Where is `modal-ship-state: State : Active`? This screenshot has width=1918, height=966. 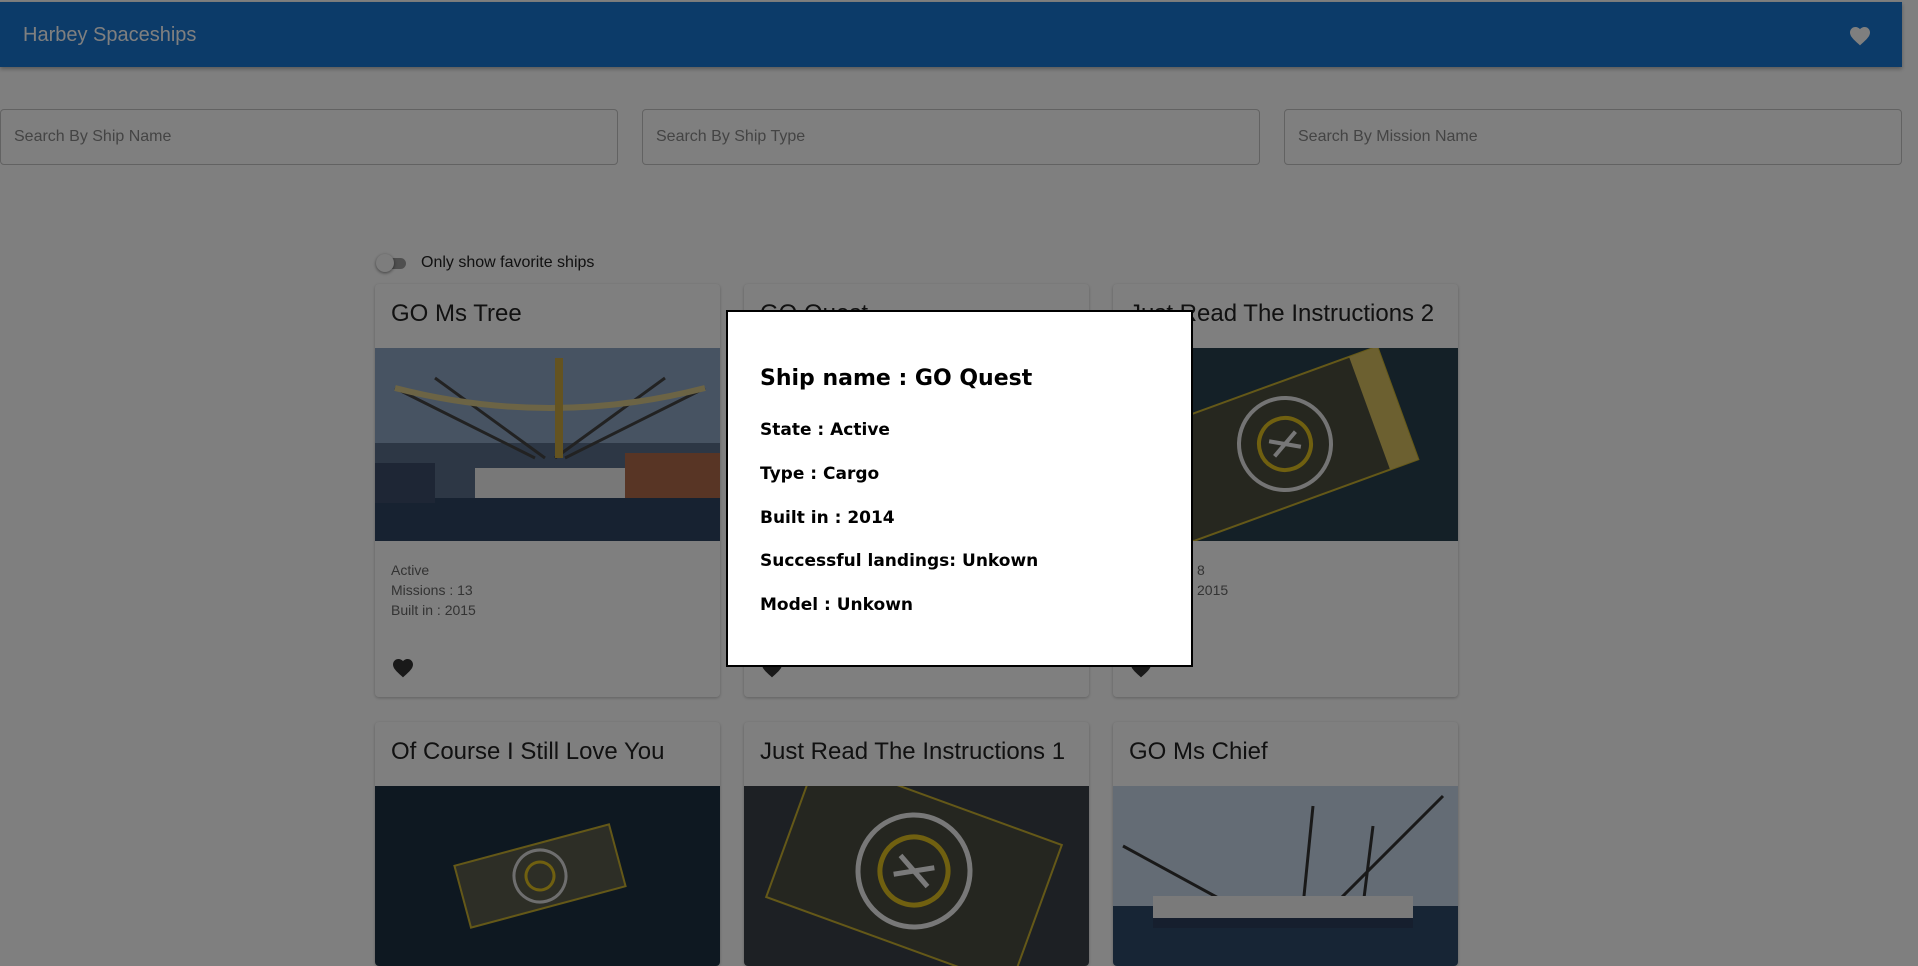 modal-ship-state: State : Active is located at coordinates (825, 430).